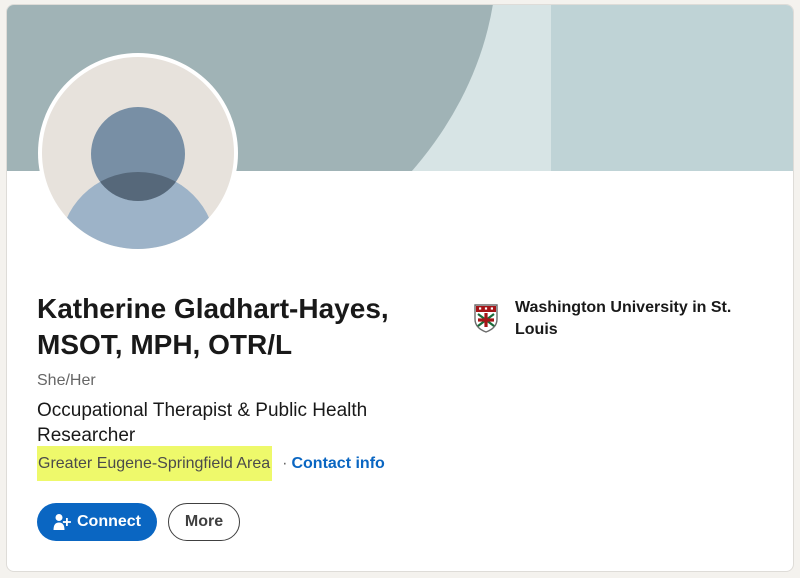  I want to click on more-label: More, so click(204, 521).